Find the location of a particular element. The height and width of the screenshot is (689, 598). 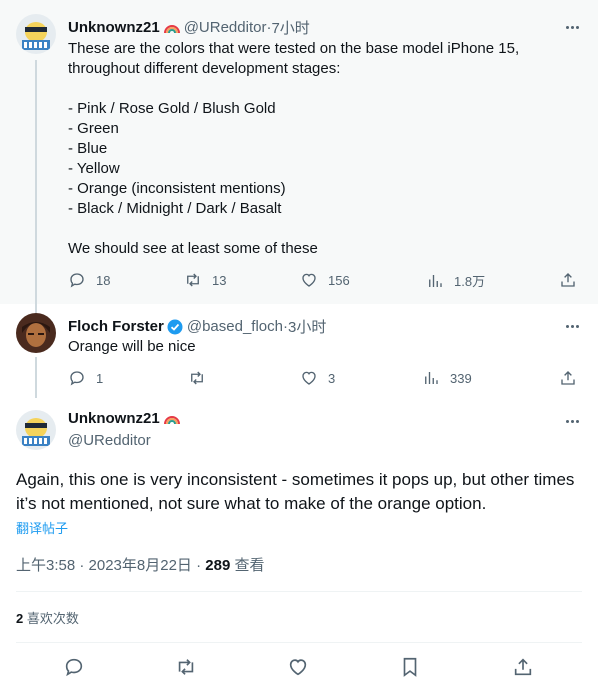

views-label: 查看 is located at coordinates (247, 565).